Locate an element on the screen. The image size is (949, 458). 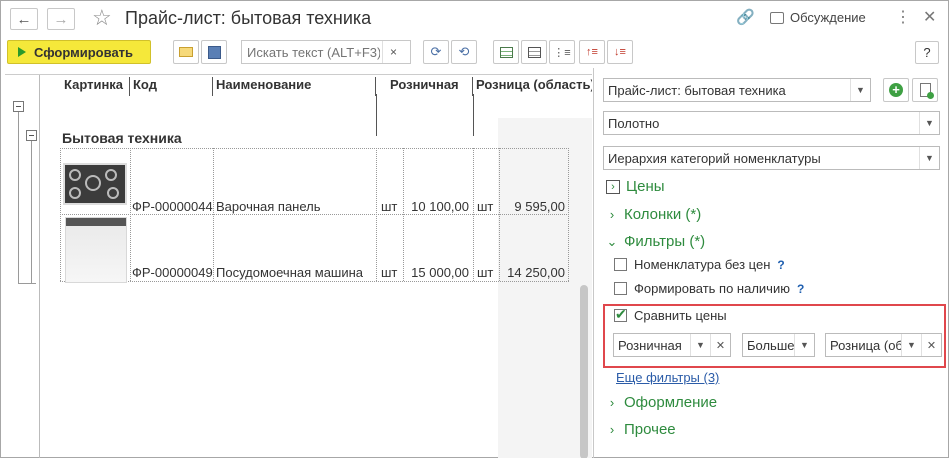
floppy-icon is located at coordinates (214, 52).